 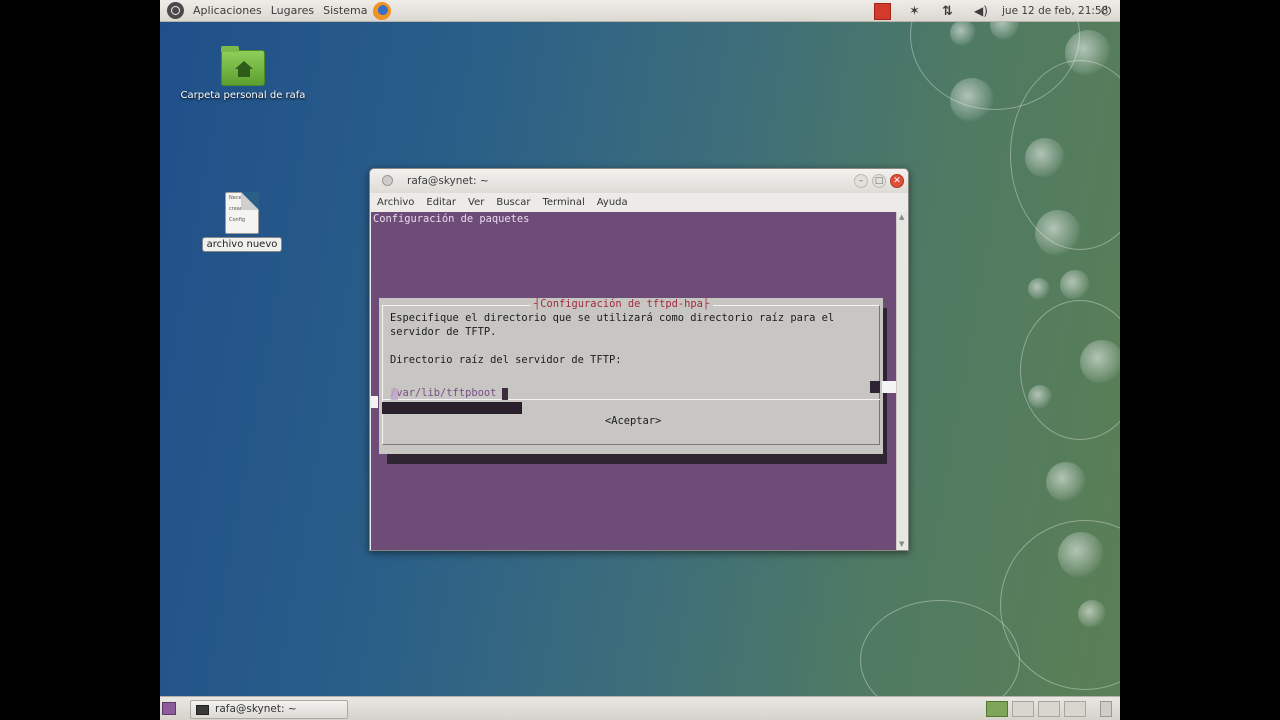 What do you see at coordinates (505, 394) in the screenshot?
I see `input-end-marker` at bounding box center [505, 394].